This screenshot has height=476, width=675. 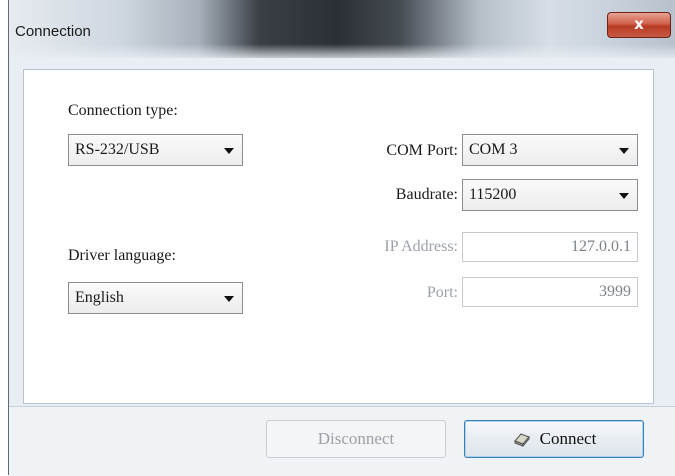 I want to click on connection-type-select: RS-232/USB, so click(x=155, y=150).